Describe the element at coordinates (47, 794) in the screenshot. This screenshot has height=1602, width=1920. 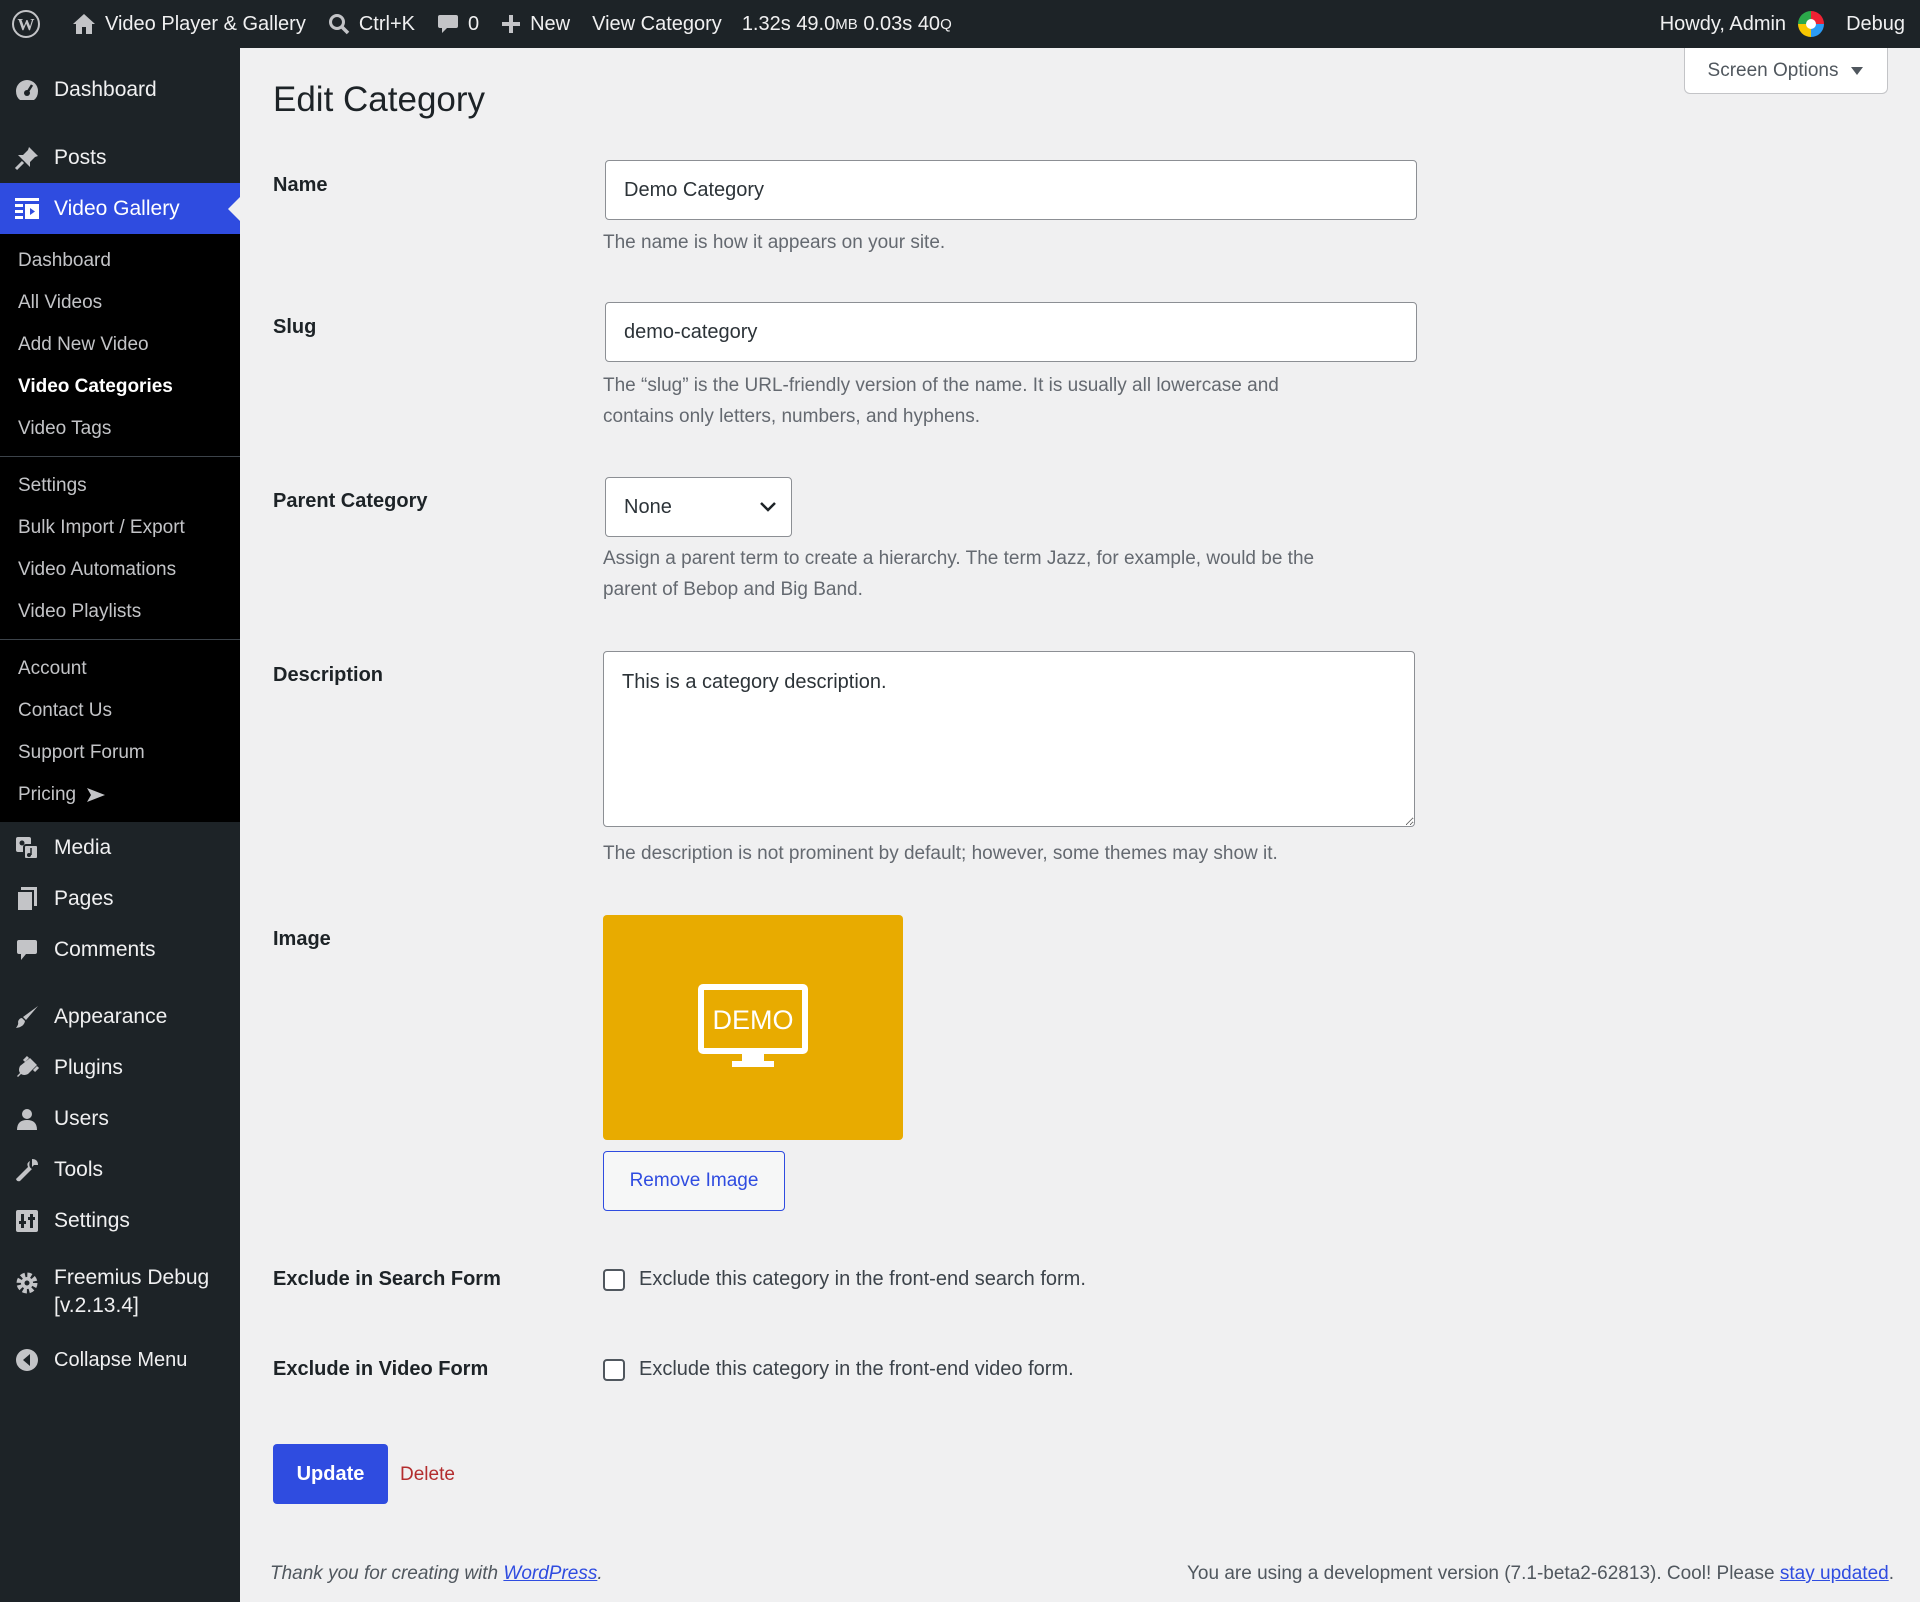
I see `pricing-label: Pricing` at that location.